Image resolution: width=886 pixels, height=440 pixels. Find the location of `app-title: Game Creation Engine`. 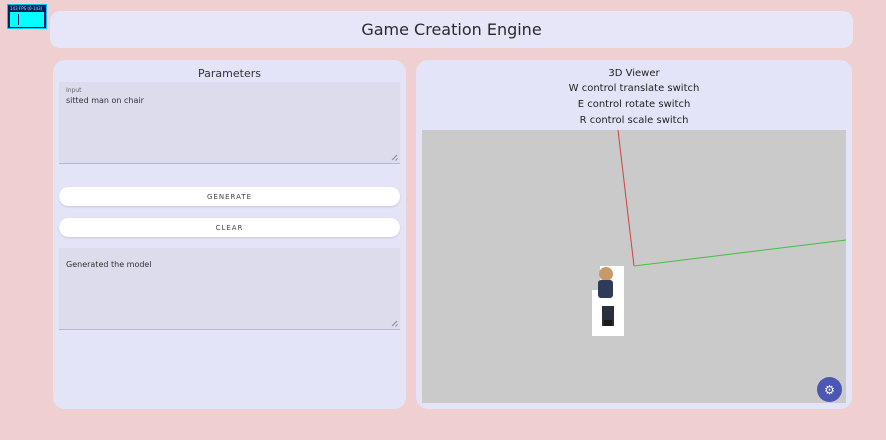

app-title: Game Creation Engine is located at coordinates (451, 29).